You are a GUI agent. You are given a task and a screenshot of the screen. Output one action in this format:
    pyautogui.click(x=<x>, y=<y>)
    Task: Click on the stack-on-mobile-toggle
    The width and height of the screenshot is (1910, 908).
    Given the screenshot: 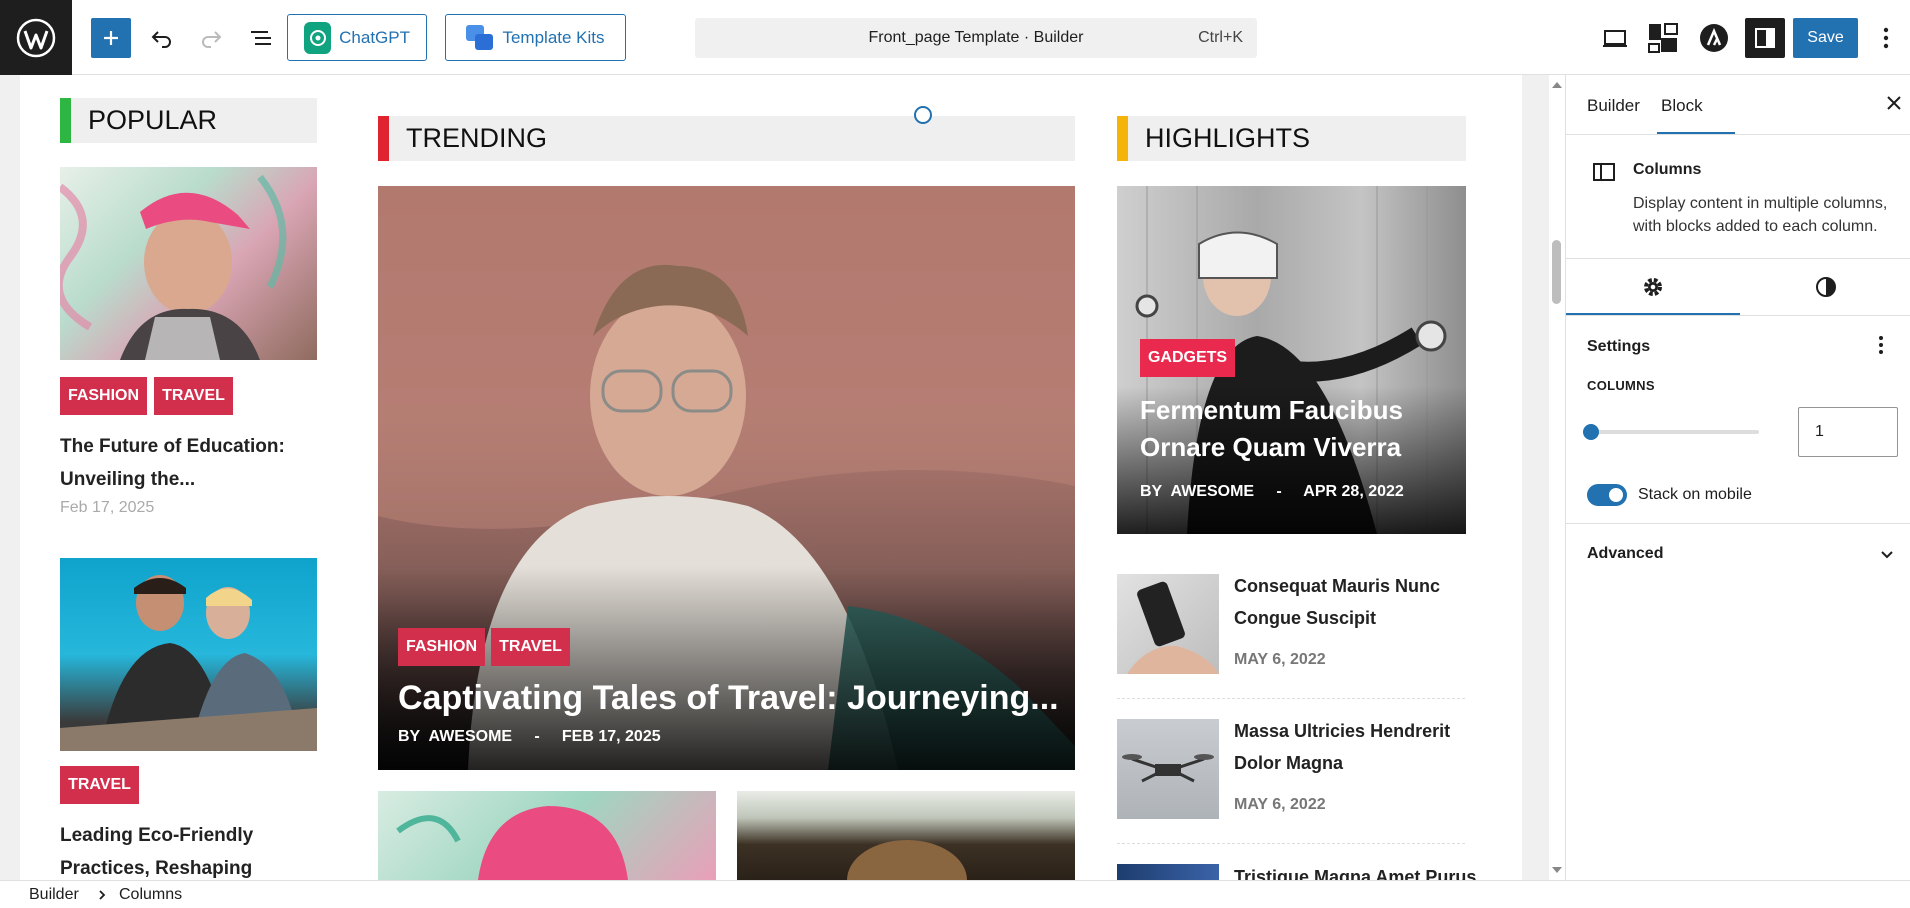 What is the action you would take?
    pyautogui.click(x=1607, y=495)
    